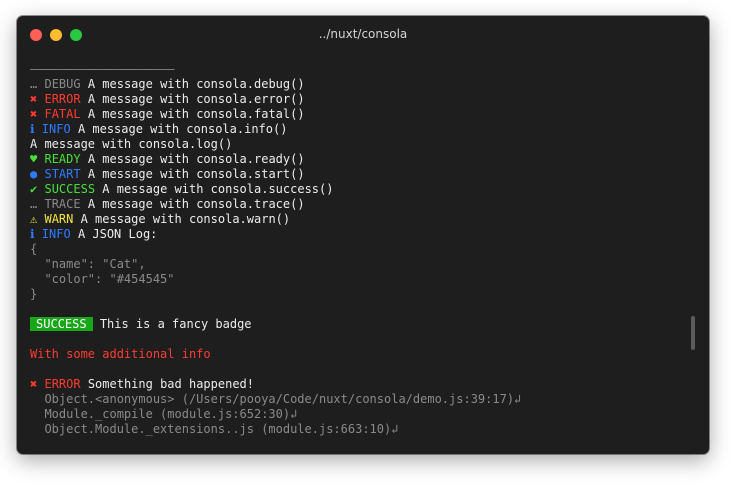 The image size is (743, 492). I want to click on log-message: A message with consola.info(), so click(182, 129).